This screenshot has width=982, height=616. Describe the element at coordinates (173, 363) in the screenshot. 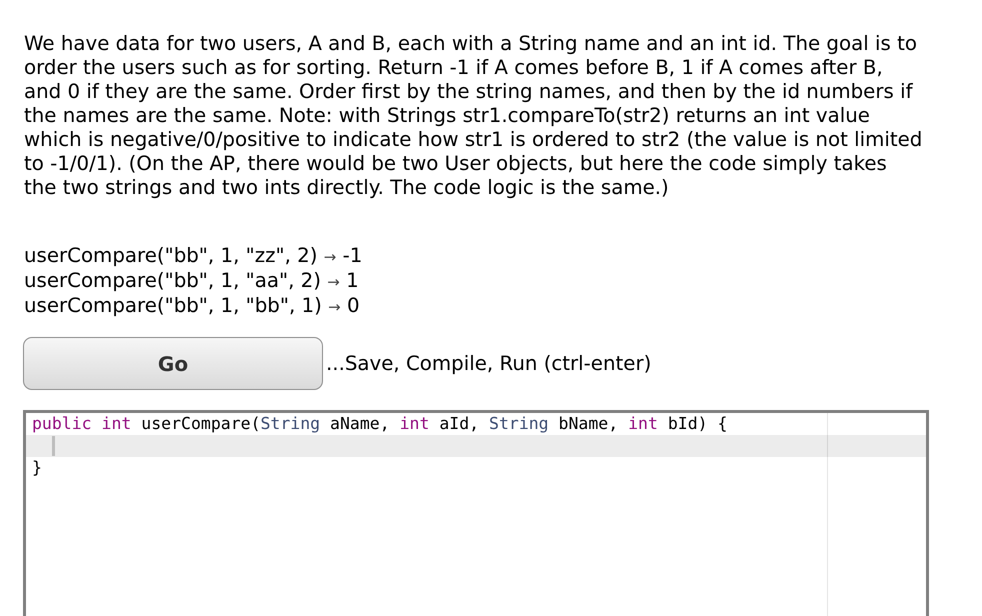

I see `go-button: Go` at that location.